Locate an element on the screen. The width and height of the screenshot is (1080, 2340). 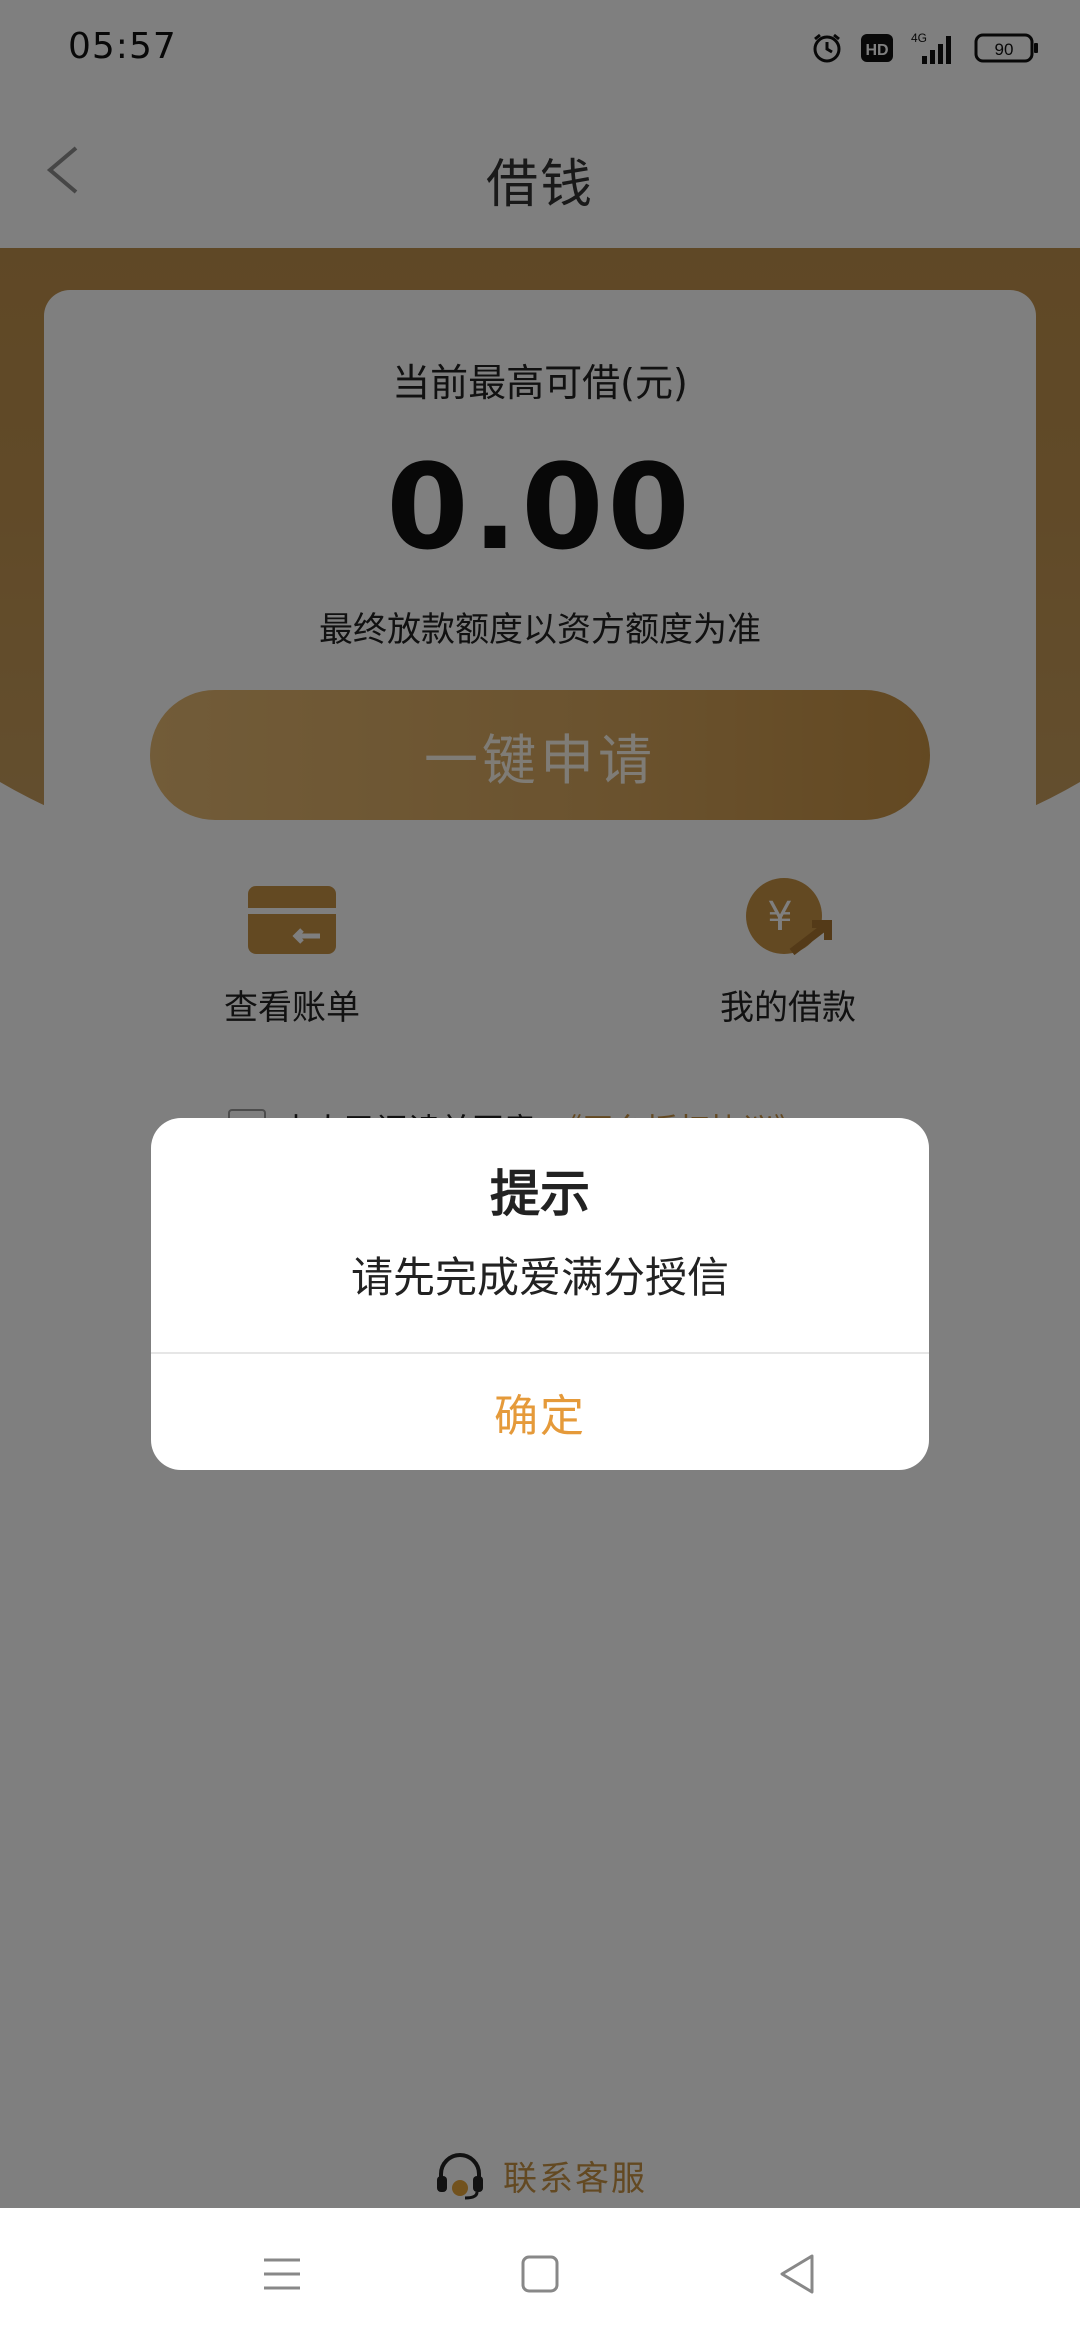
menu-icon is located at coordinates (282, 2274).